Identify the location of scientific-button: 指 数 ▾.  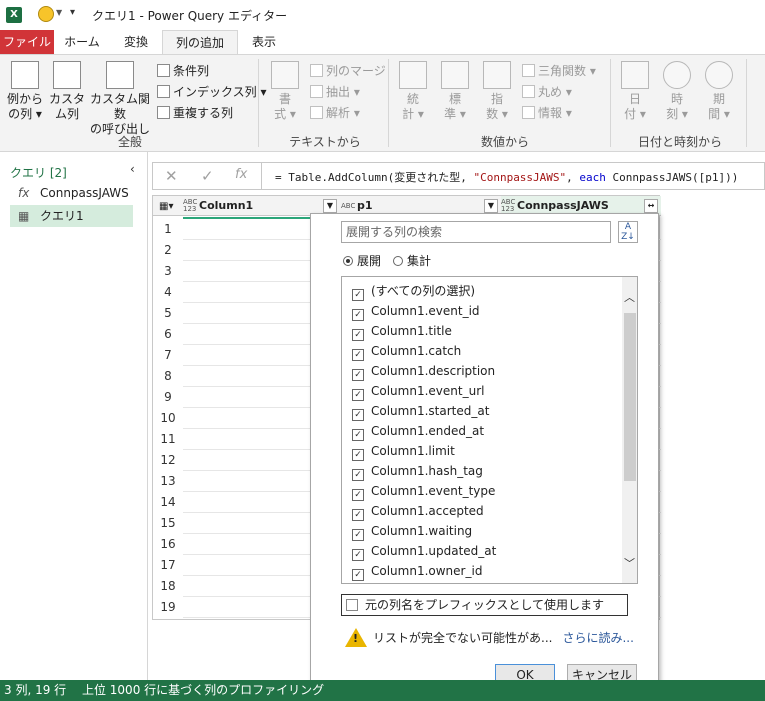
(497, 91).